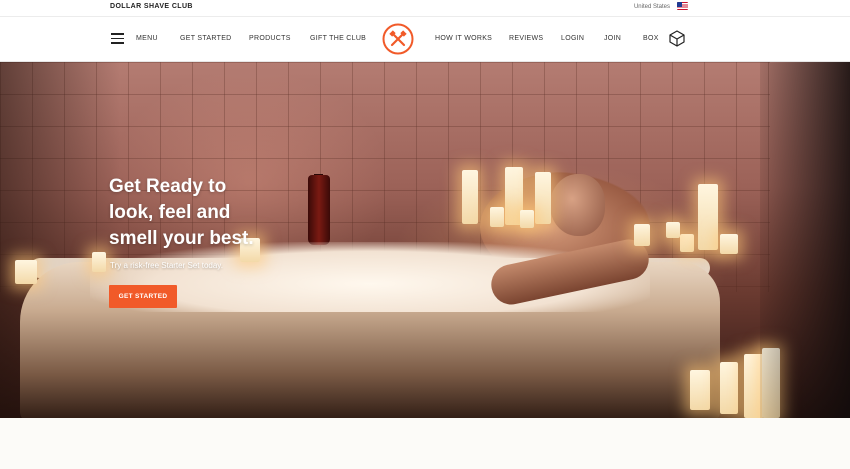  Describe the element at coordinates (270, 38) in the screenshot. I see `nav-products: PRODUCTS` at that location.